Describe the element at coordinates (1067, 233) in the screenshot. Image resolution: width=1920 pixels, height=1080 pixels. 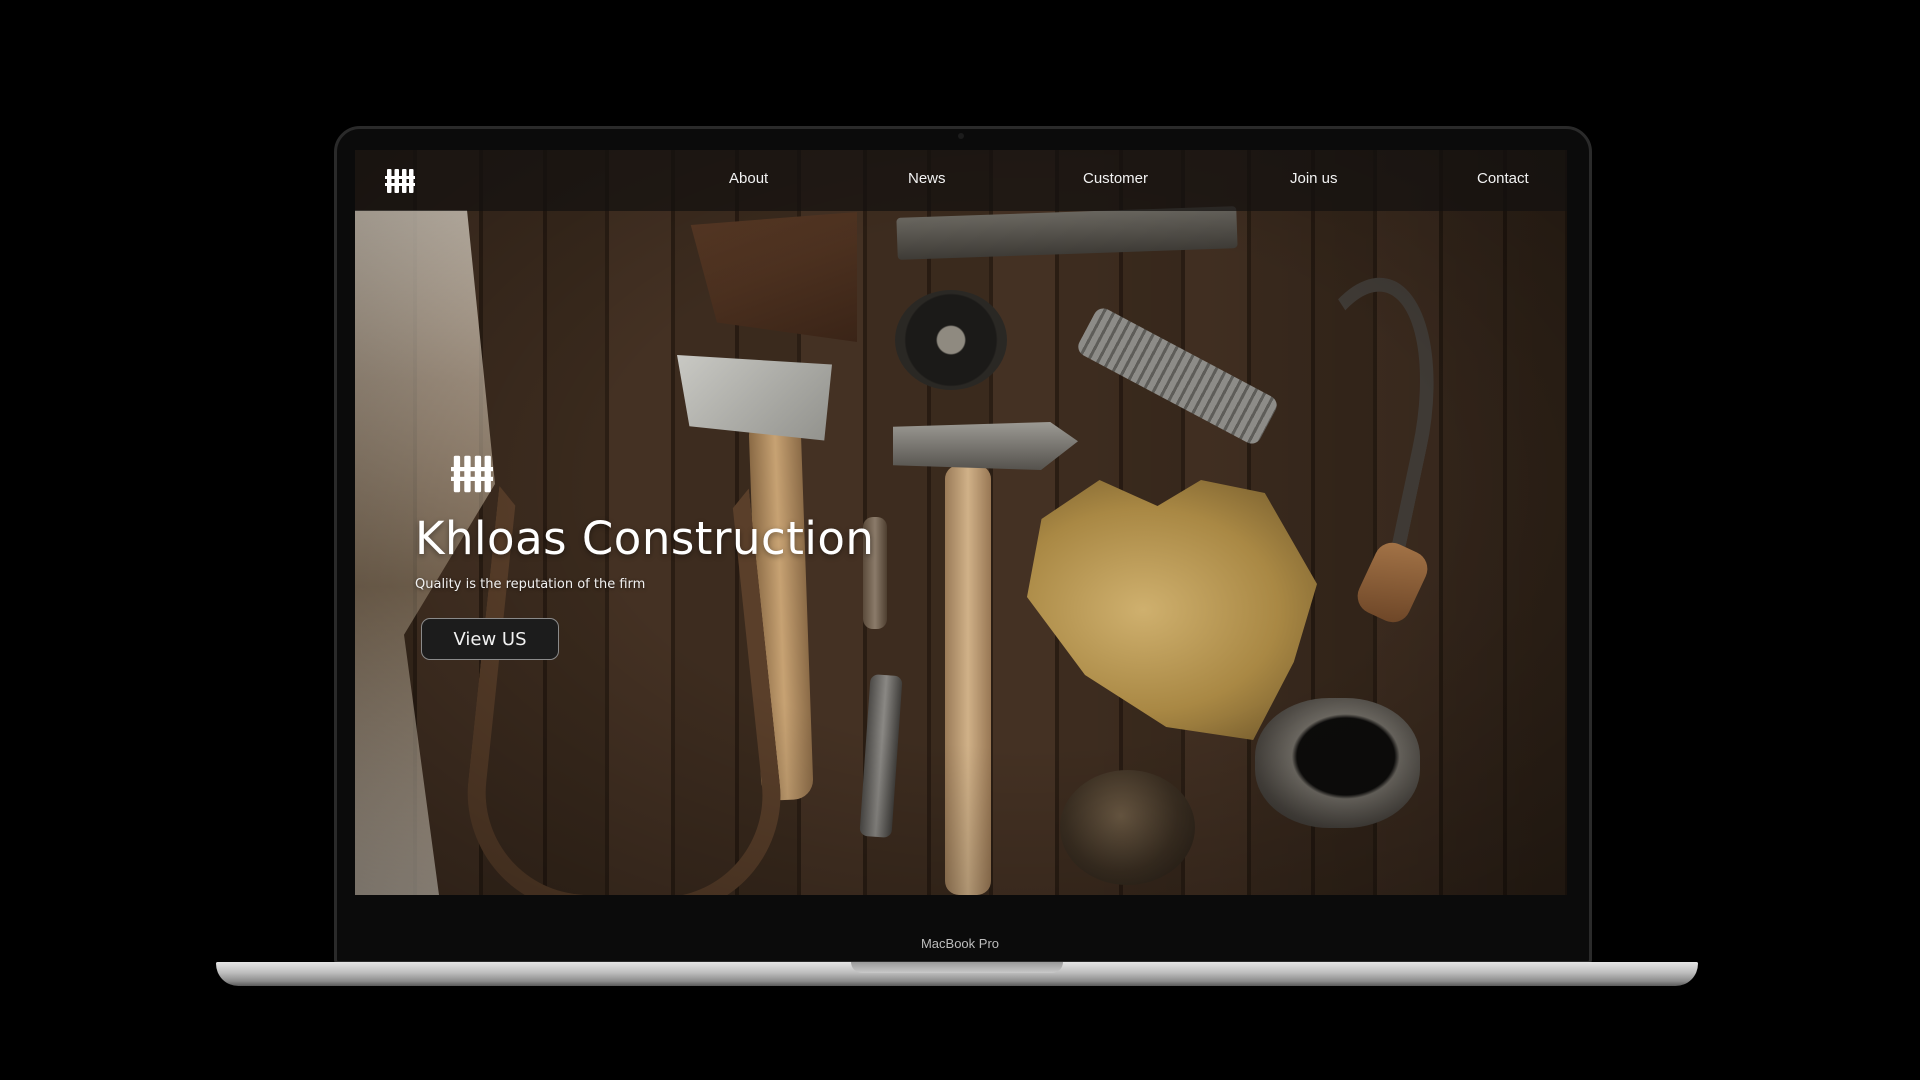
I see `old-hammer-image` at that location.